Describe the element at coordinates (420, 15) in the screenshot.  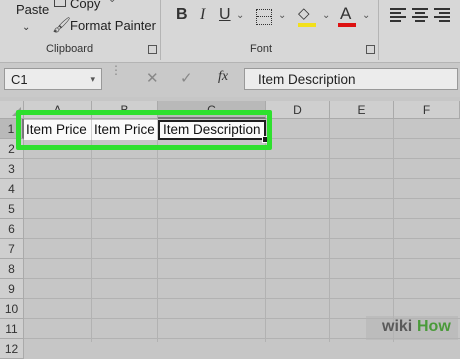
I see `align-center-icon` at that location.